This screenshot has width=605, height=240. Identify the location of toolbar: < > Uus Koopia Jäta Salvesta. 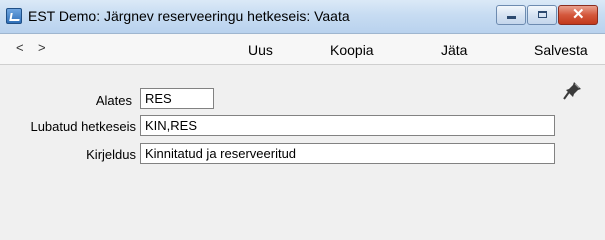
(302, 49).